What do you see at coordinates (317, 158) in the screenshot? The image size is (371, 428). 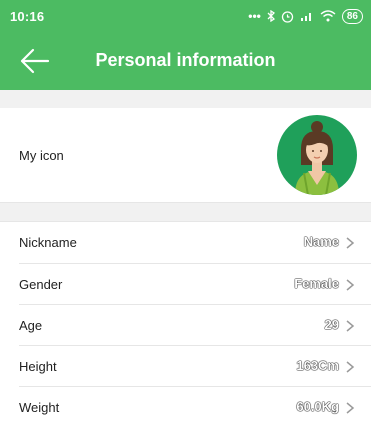 I see `female-avatar-icon` at bounding box center [317, 158].